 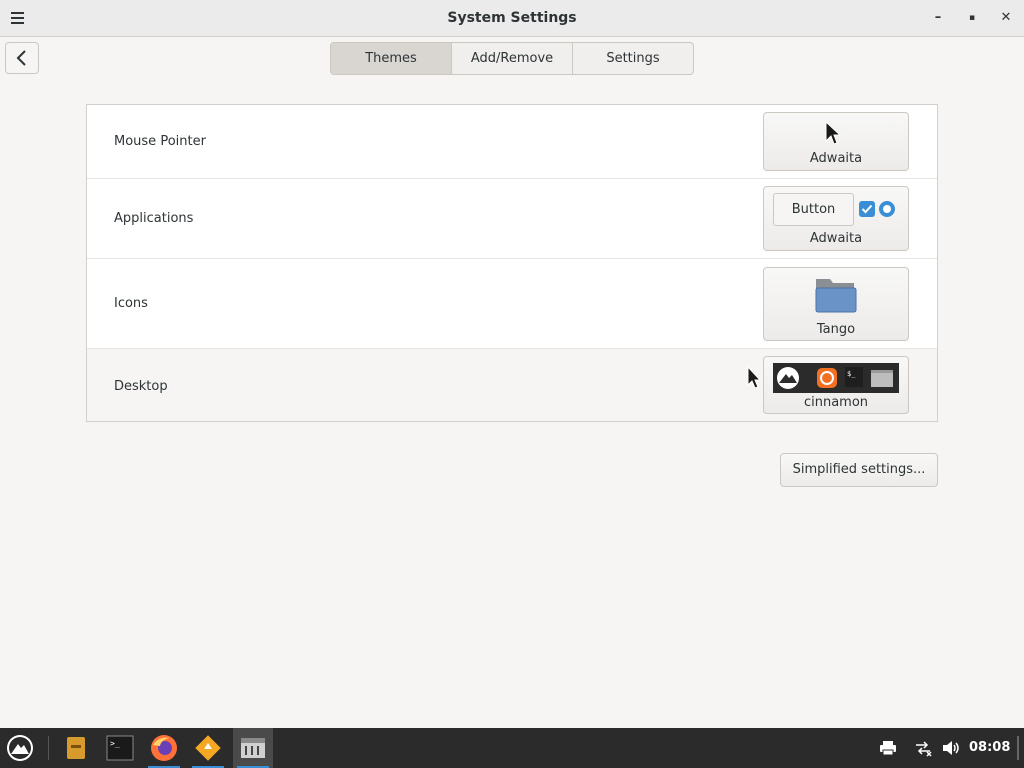 What do you see at coordinates (1018, 748) in the screenshot?
I see `show-desktop-handle` at bounding box center [1018, 748].